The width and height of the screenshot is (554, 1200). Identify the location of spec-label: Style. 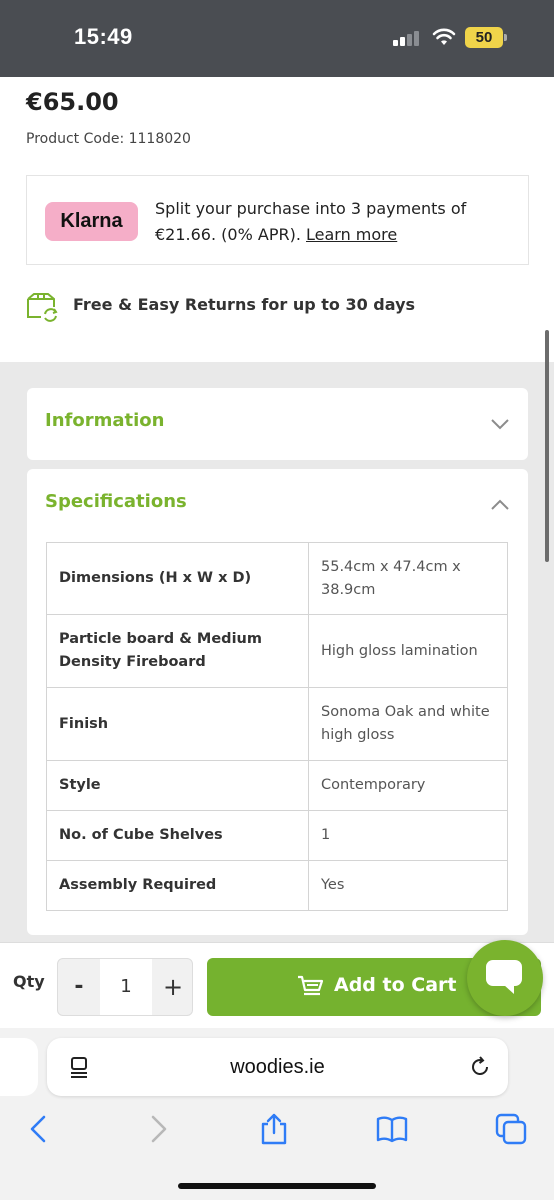
(177, 785).